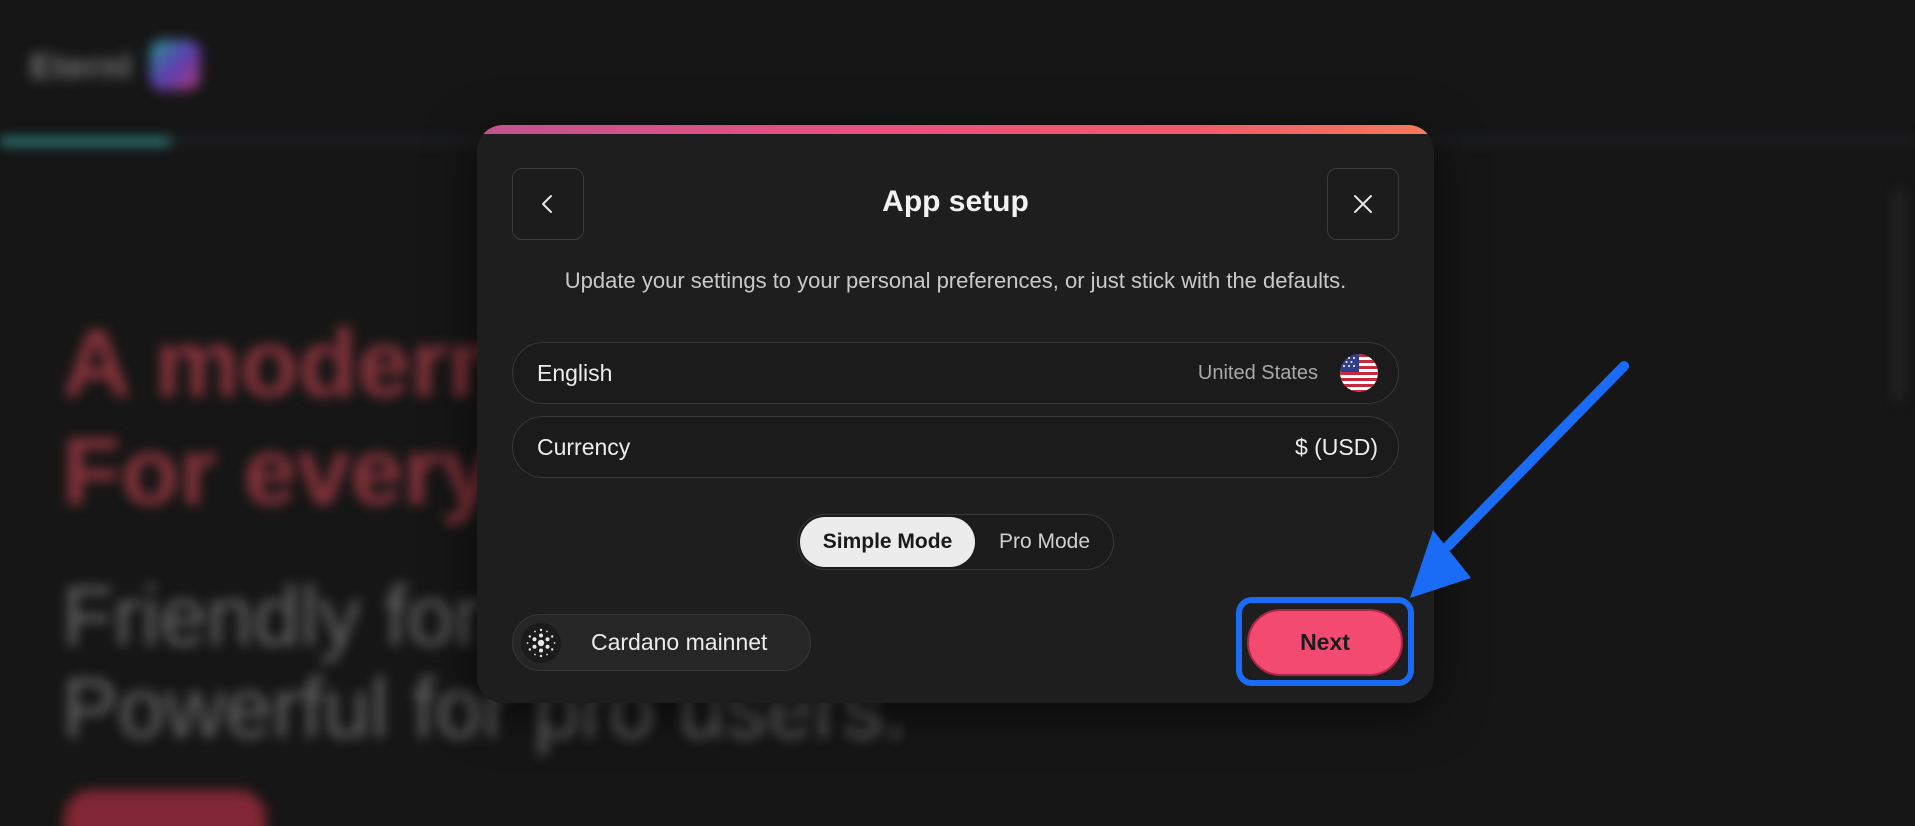 The image size is (1915, 826). I want to click on background-logo: Eternl, so click(81, 67).